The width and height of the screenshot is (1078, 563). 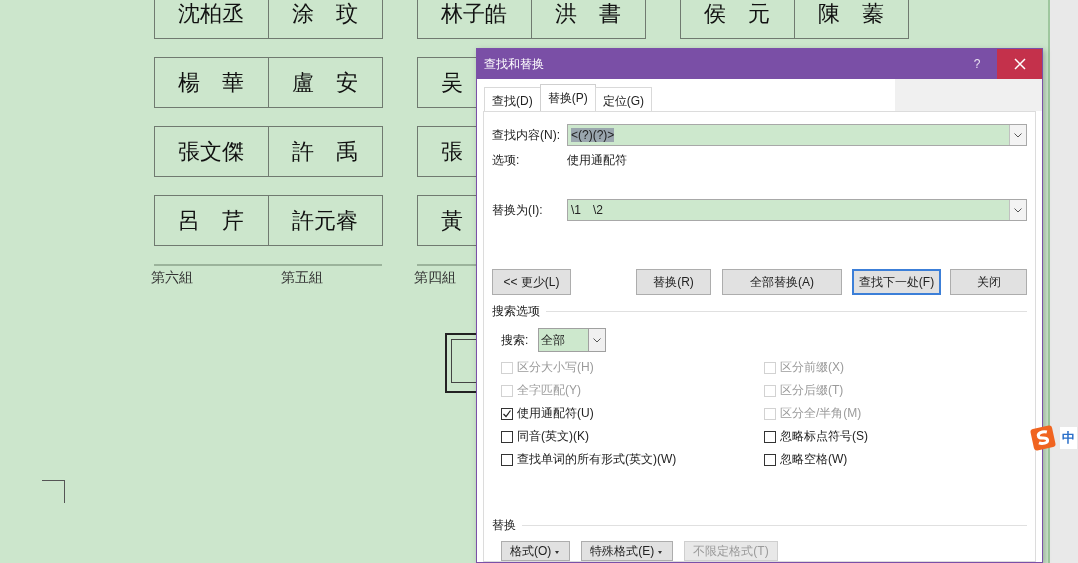 What do you see at coordinates (536, 551) in the screenshot?
I see `format-button: 格式(O)` at bounding box center [536, 551].